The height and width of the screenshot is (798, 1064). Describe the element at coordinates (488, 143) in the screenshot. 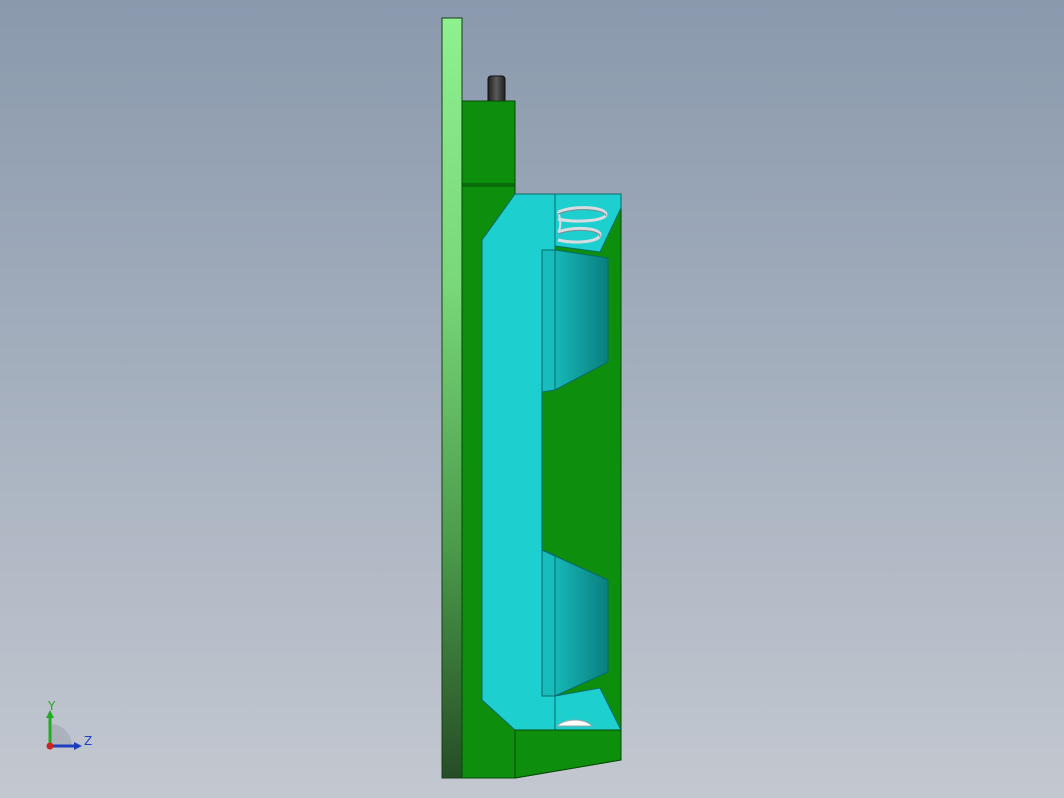

I see `connector-block` at that location.